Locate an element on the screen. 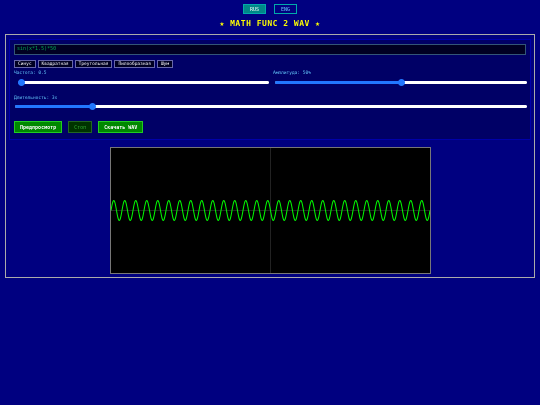  formula-input: sin(x*1.5)*50 is located at coordinates (270, 49).